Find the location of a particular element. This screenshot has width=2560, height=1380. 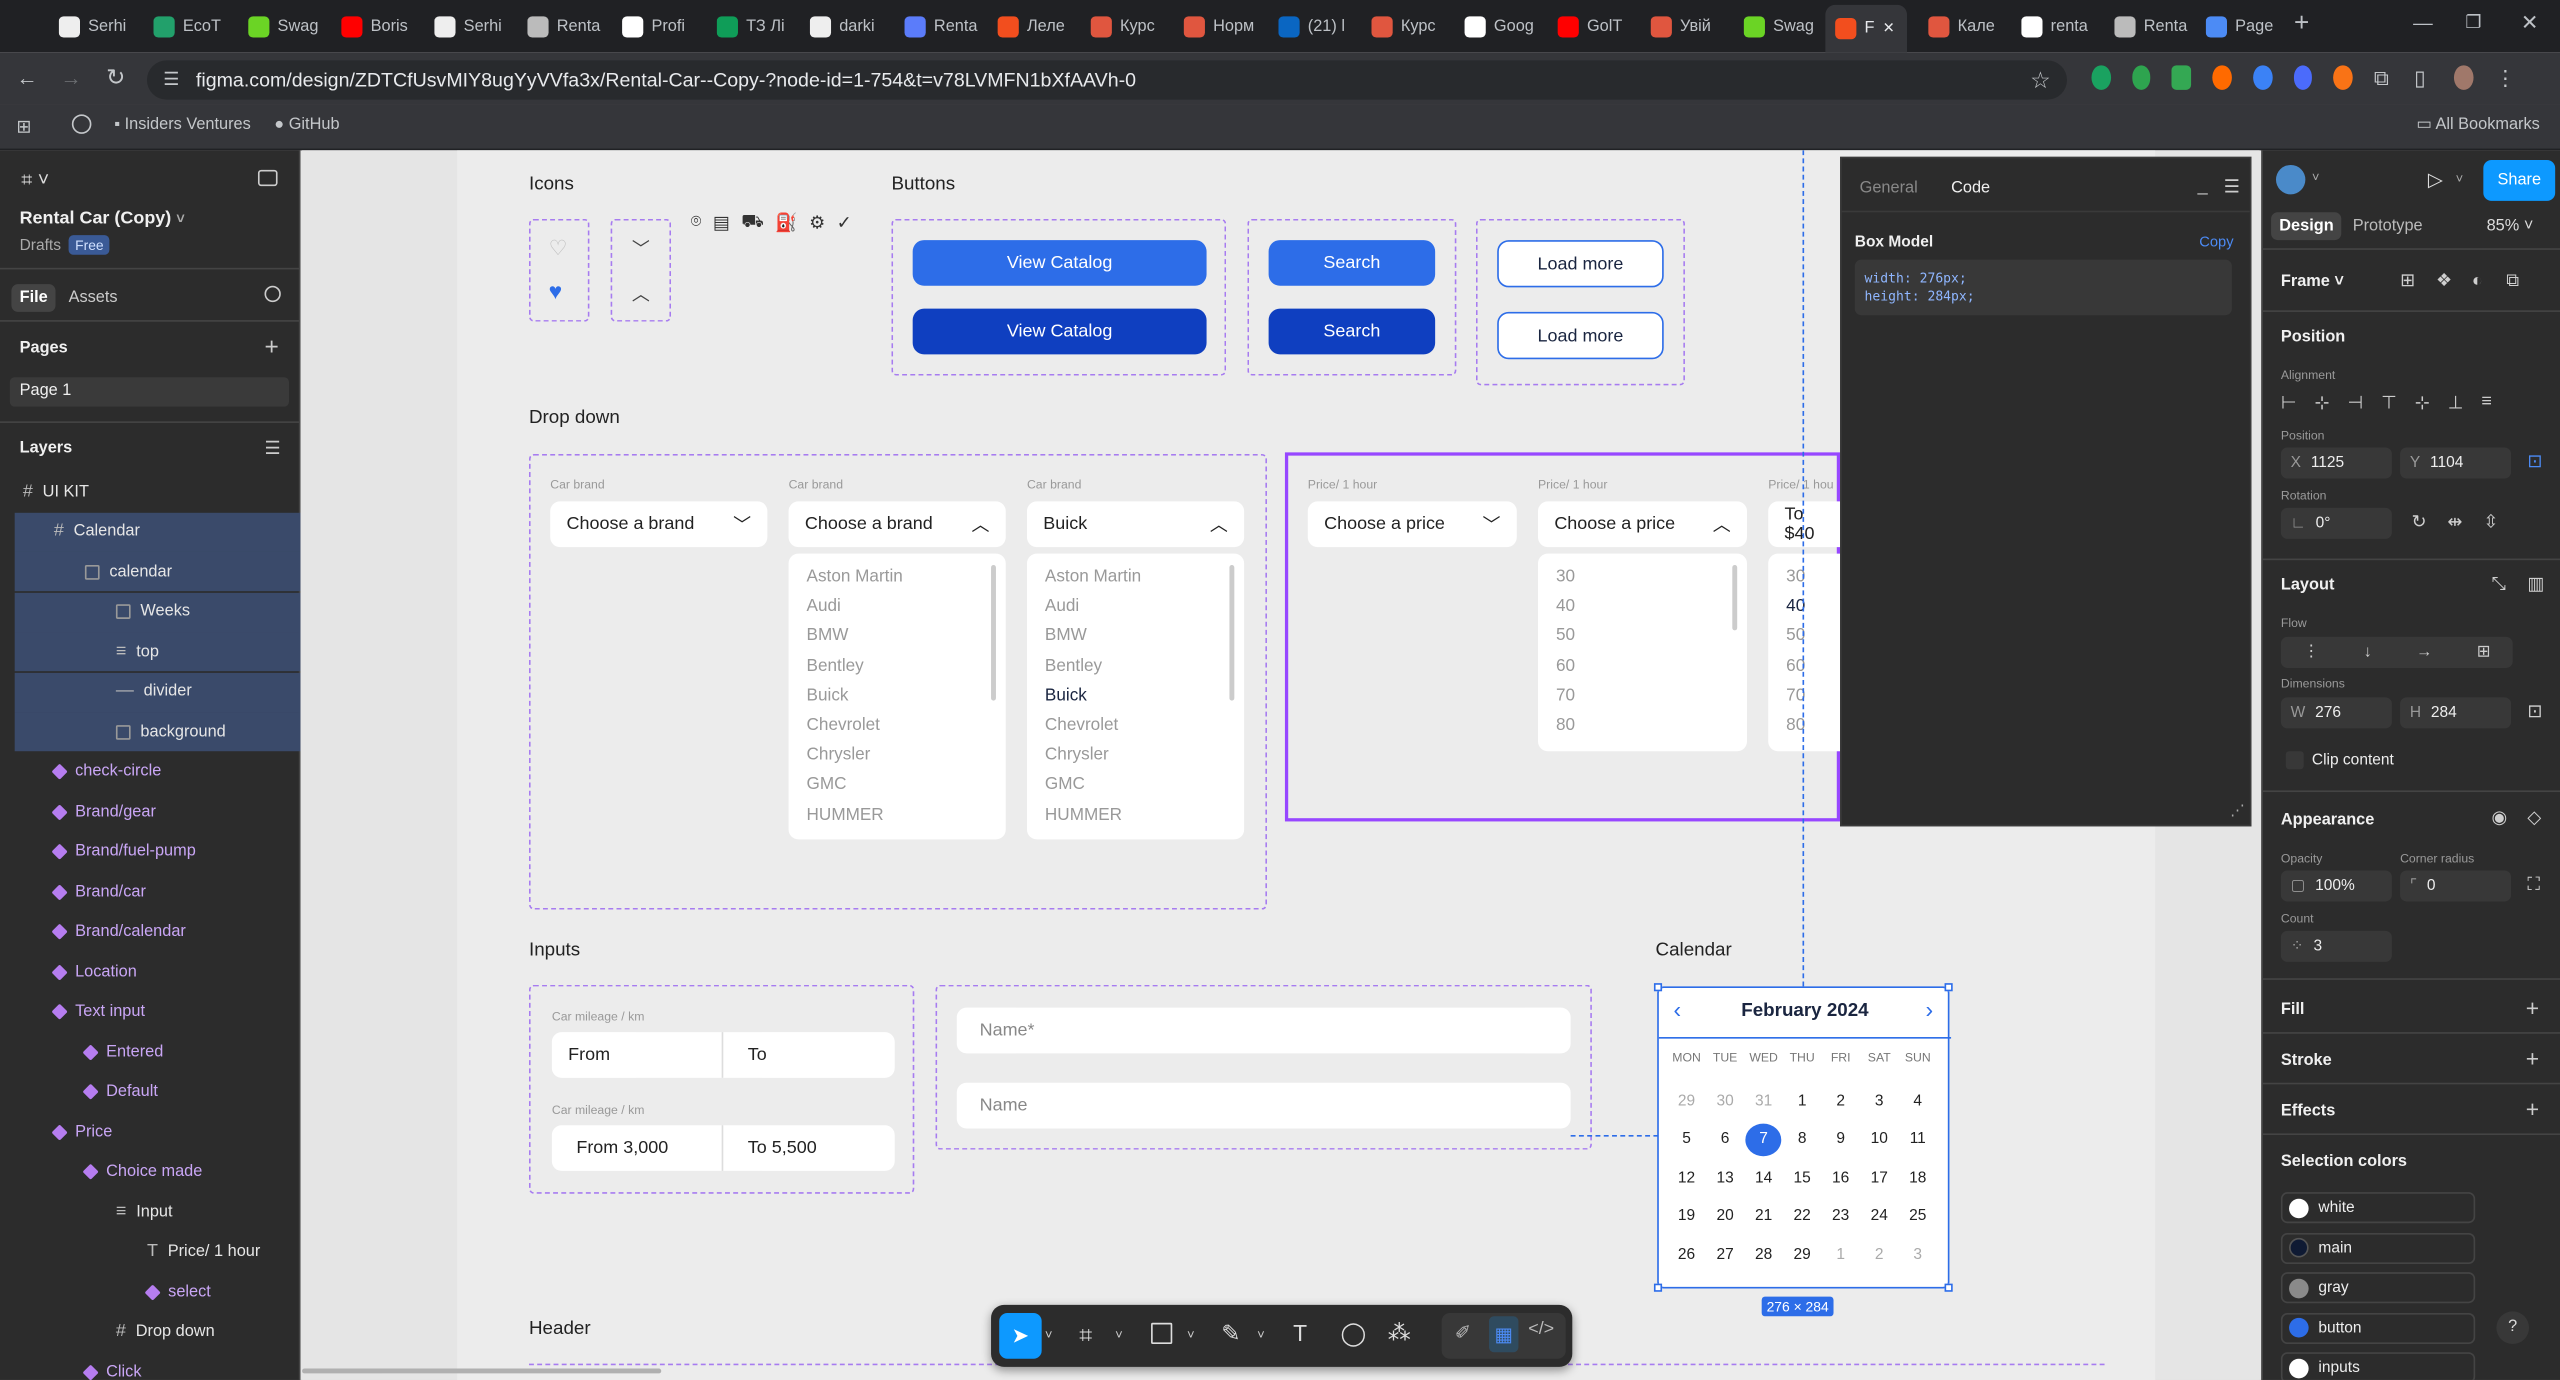

align-top-icon: ⊤ is located at coordinates (2389, 403).